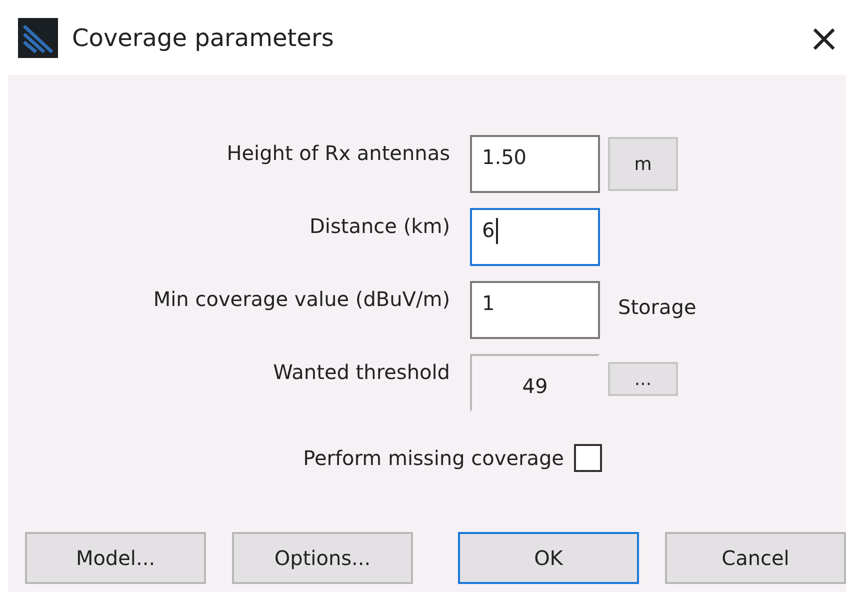 This screenshot has width=854, height=600. I want to click on dialog-button: Cancel, so click(755, 558).